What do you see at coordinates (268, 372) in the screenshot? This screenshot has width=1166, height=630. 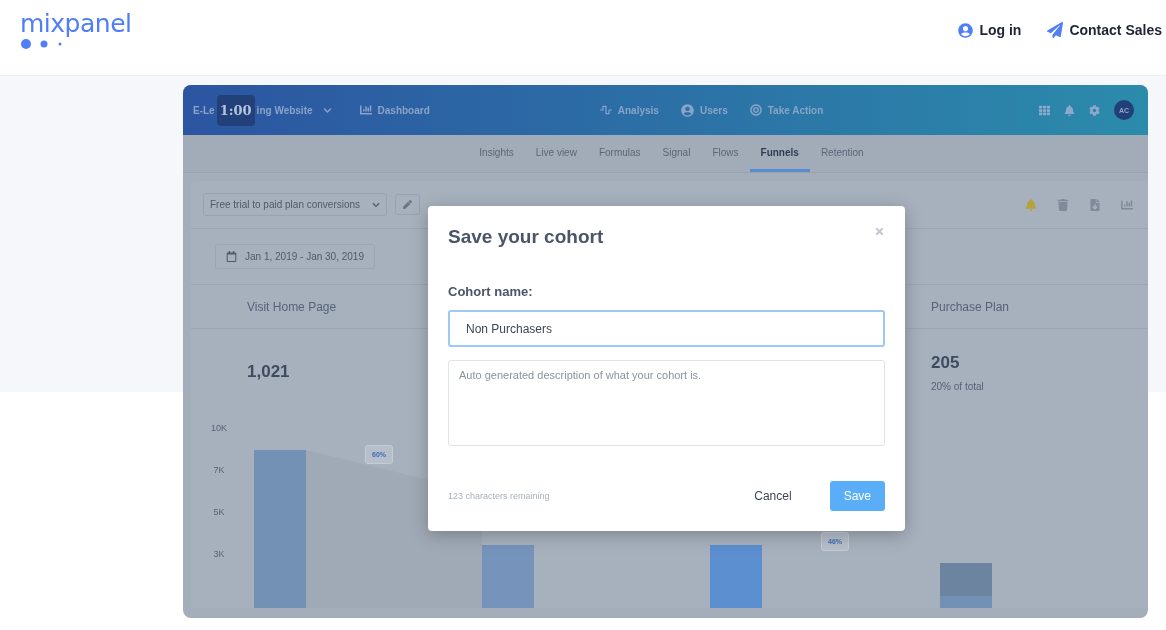 I see `step-count: 1,021` at bounding box center [268, 372].